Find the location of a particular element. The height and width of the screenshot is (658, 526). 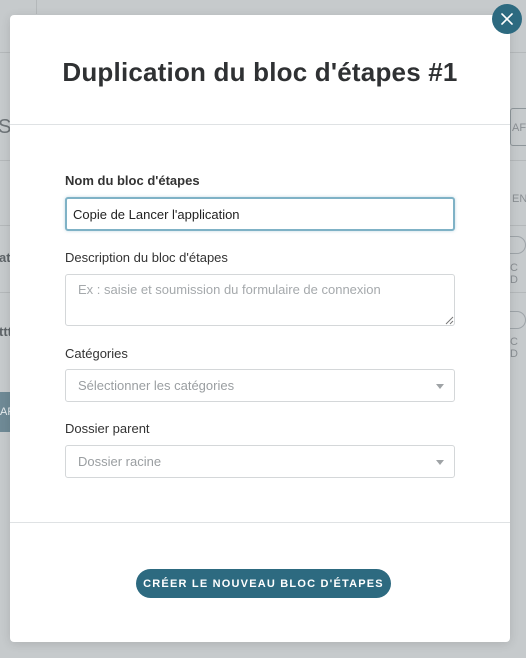

close-button is located at coordinates (507, 19).